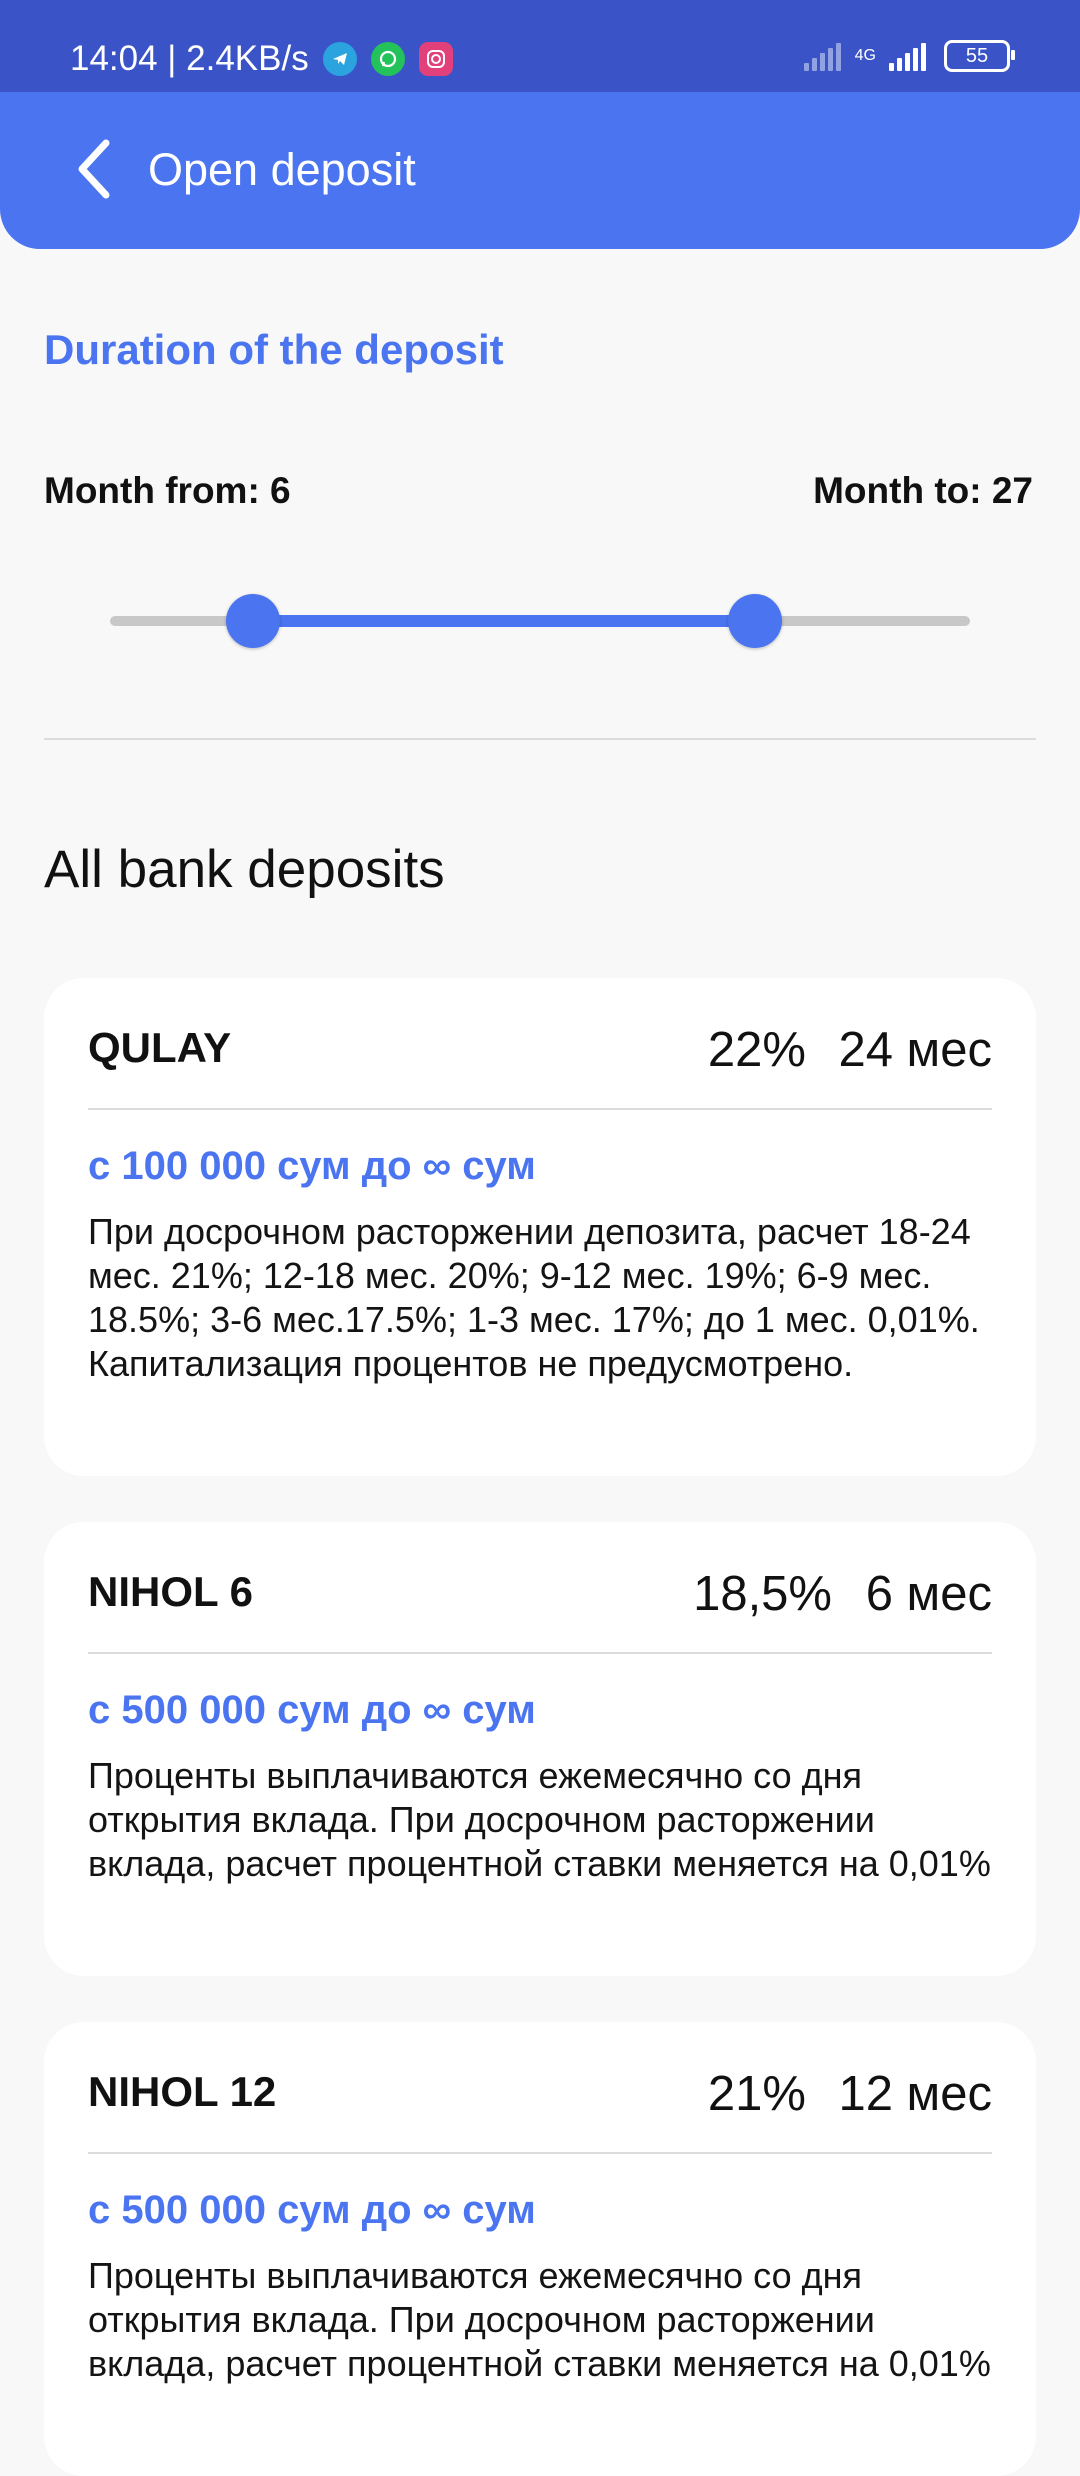  I want to click on whatsapp-icon, so click(387, 59).